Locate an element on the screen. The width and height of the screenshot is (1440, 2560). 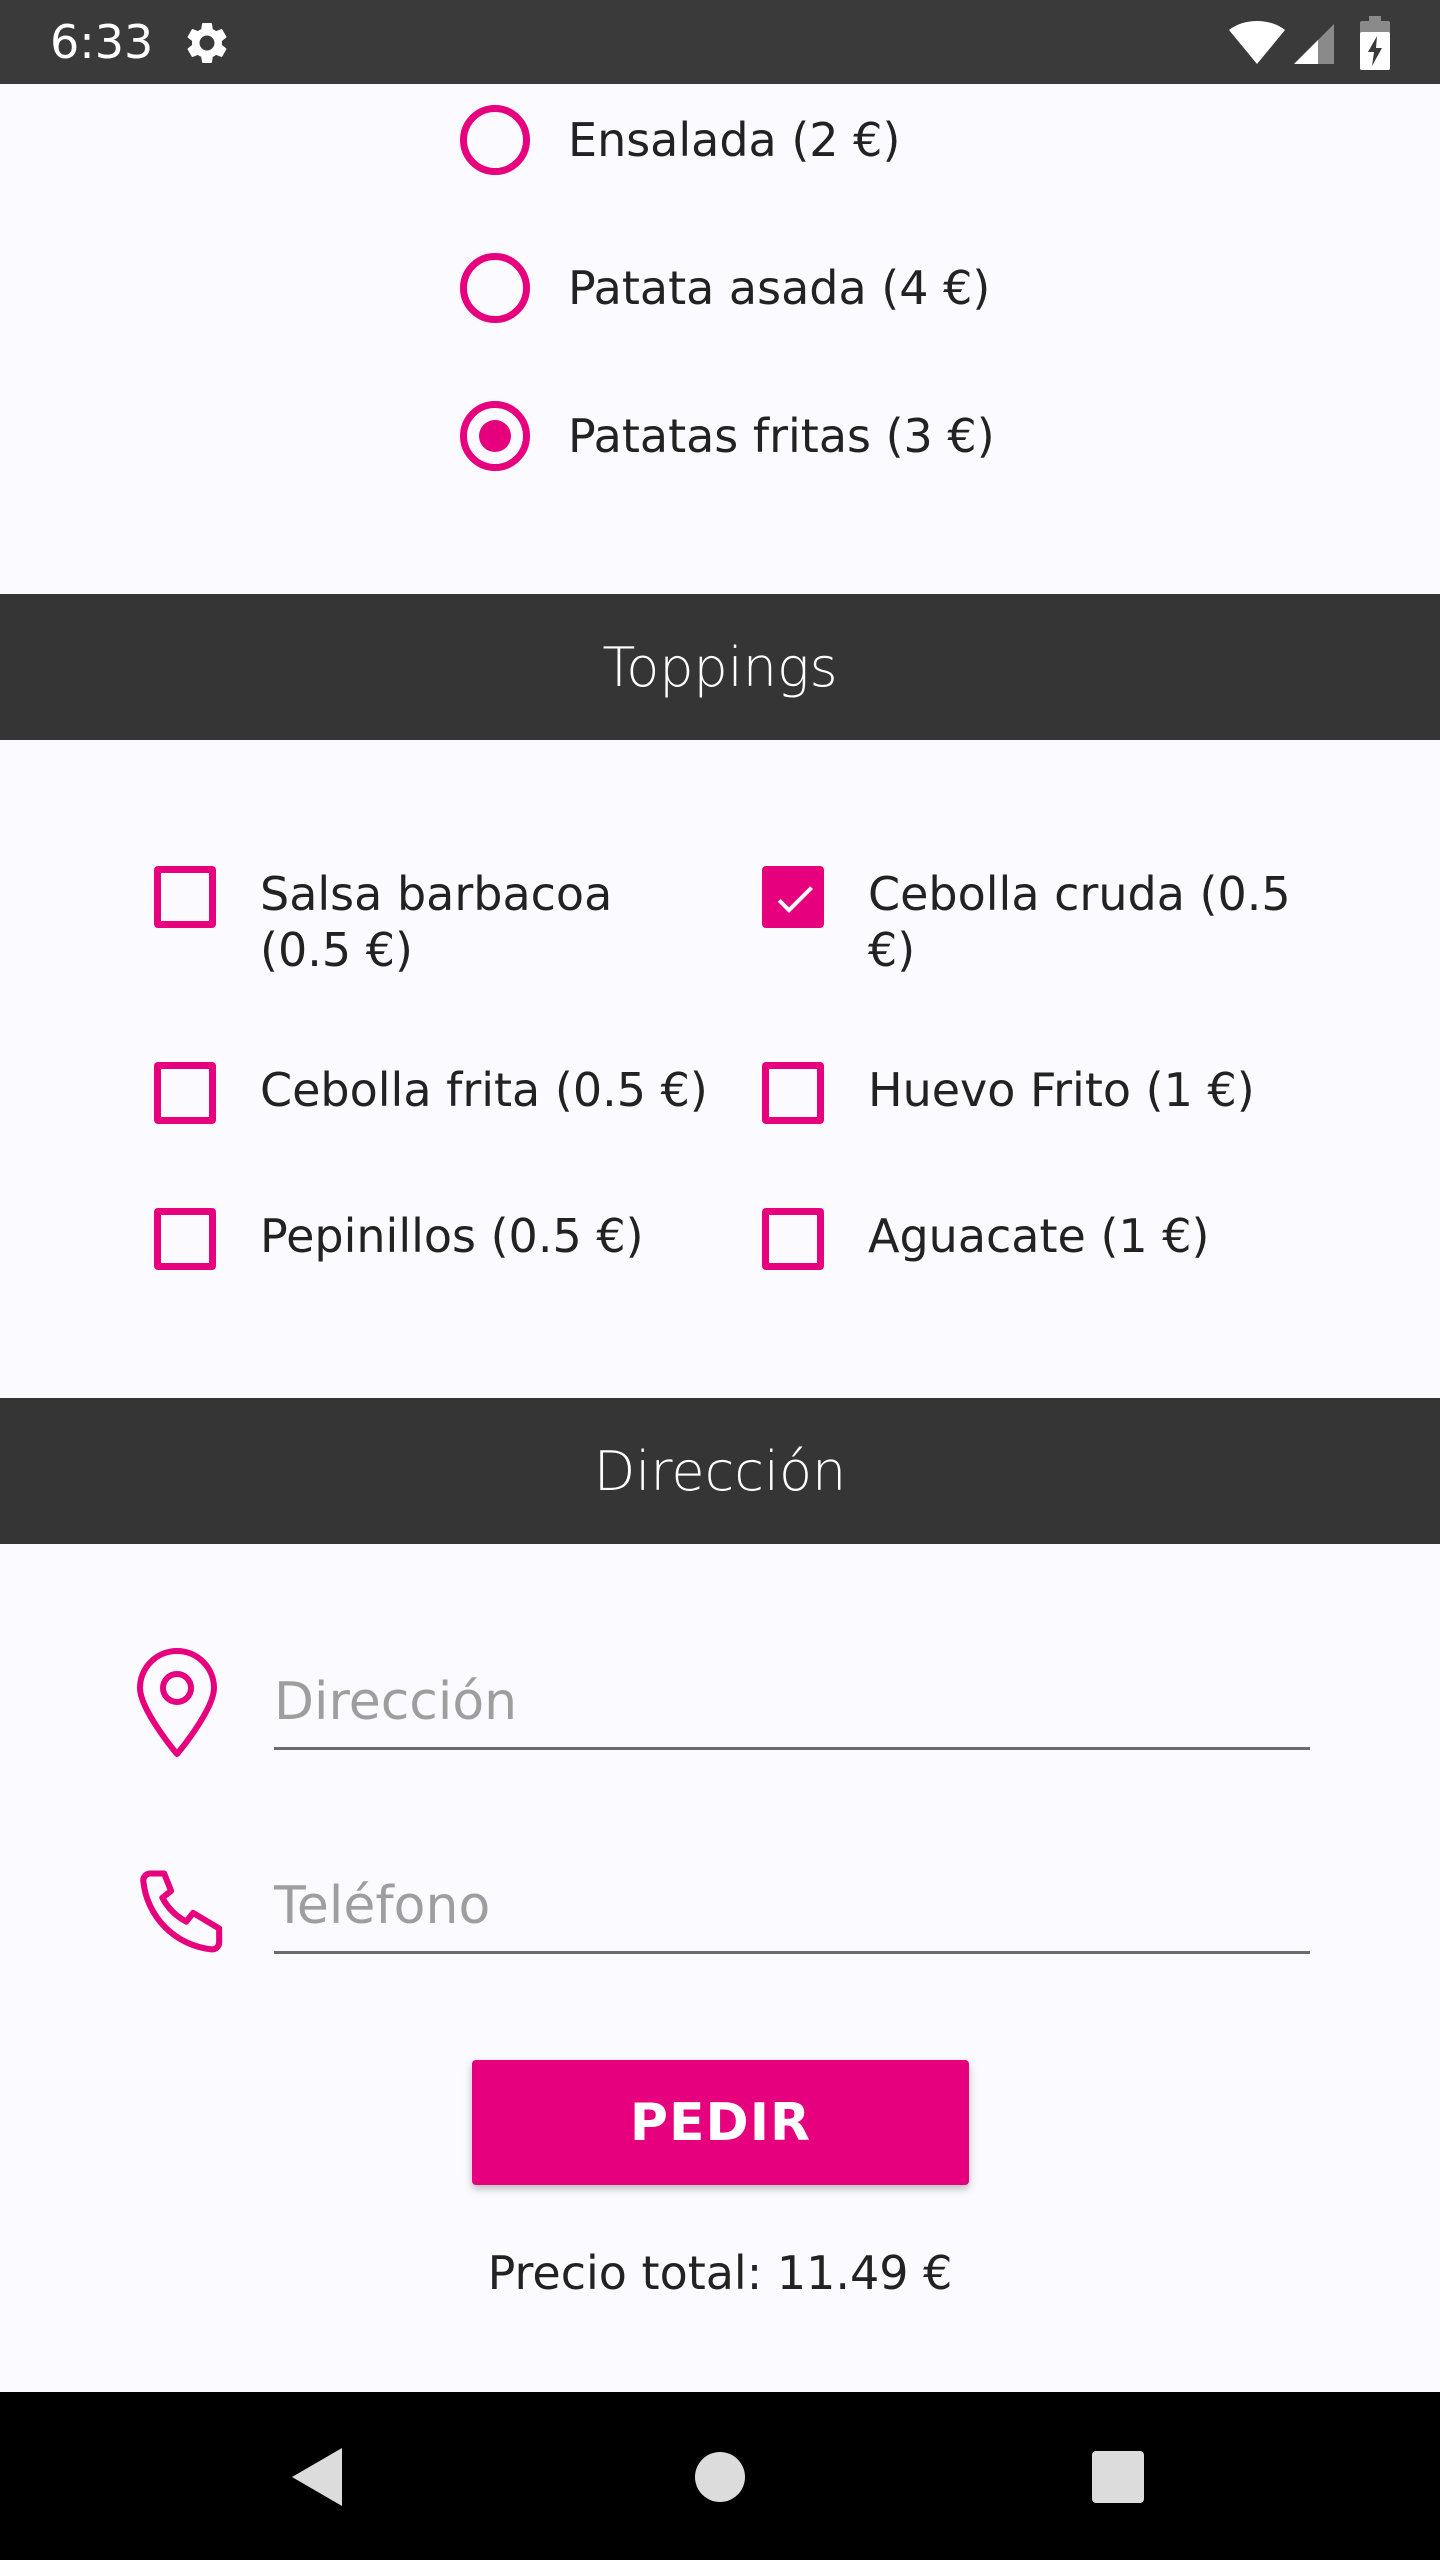
total-price: Precio total: 11.49 € is located at coordinates (720, 2273).